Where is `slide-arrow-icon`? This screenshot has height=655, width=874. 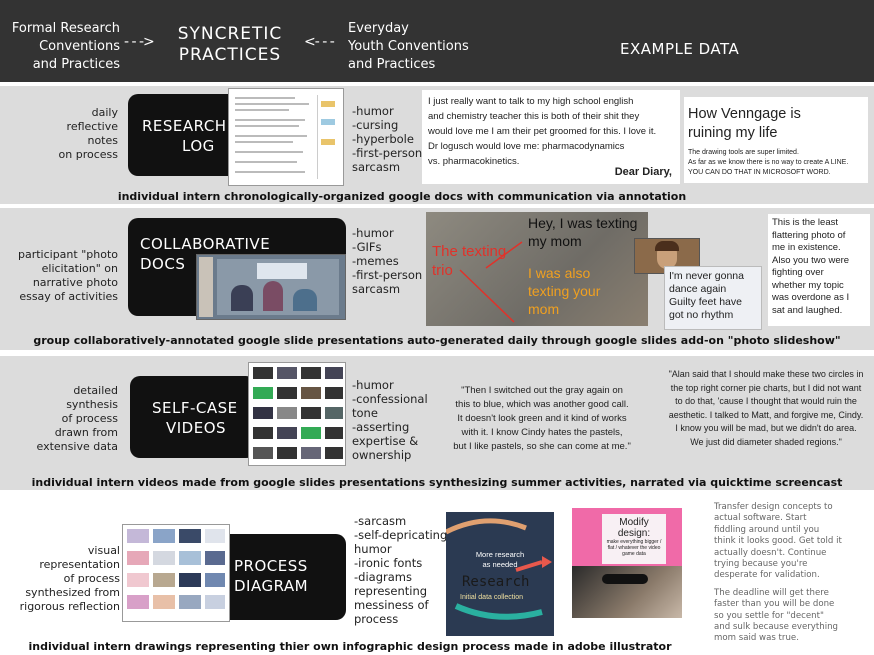 slide-arrow-icon is located at coordinates (491, 282).